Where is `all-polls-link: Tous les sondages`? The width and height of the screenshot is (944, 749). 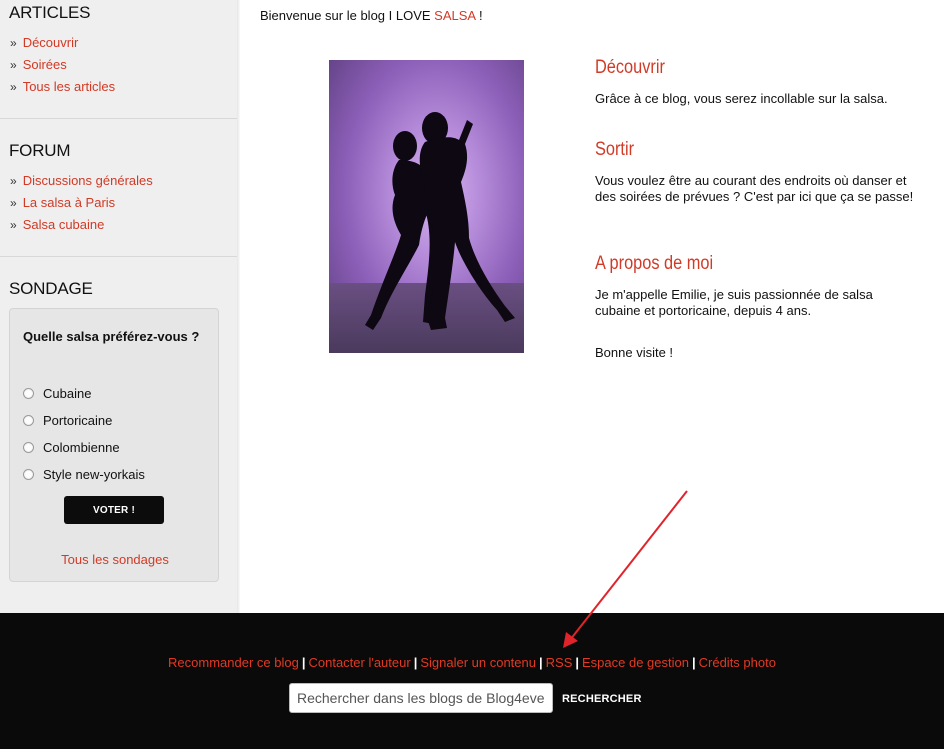
all-polls-link: Tous les sondages is located at coordinates (115, 559).